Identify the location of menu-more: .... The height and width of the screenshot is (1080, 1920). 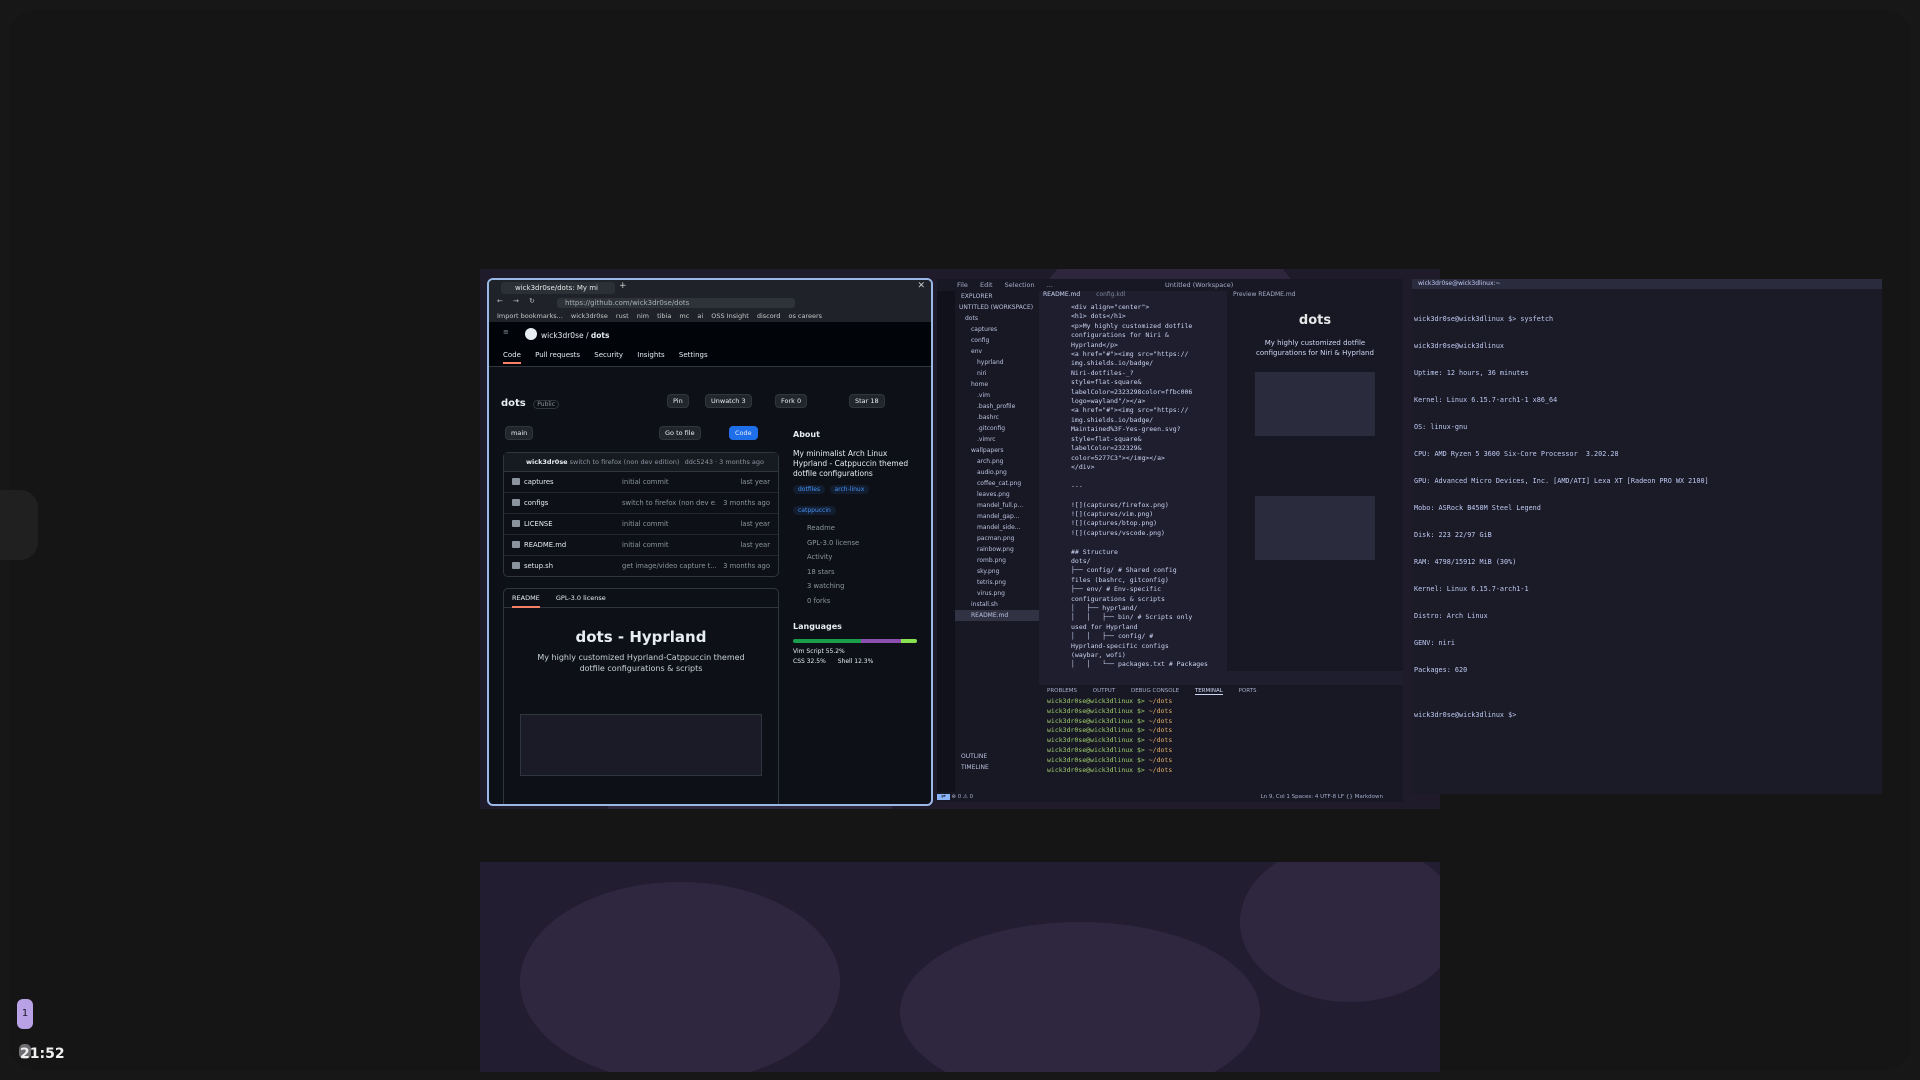
(1050, 285).